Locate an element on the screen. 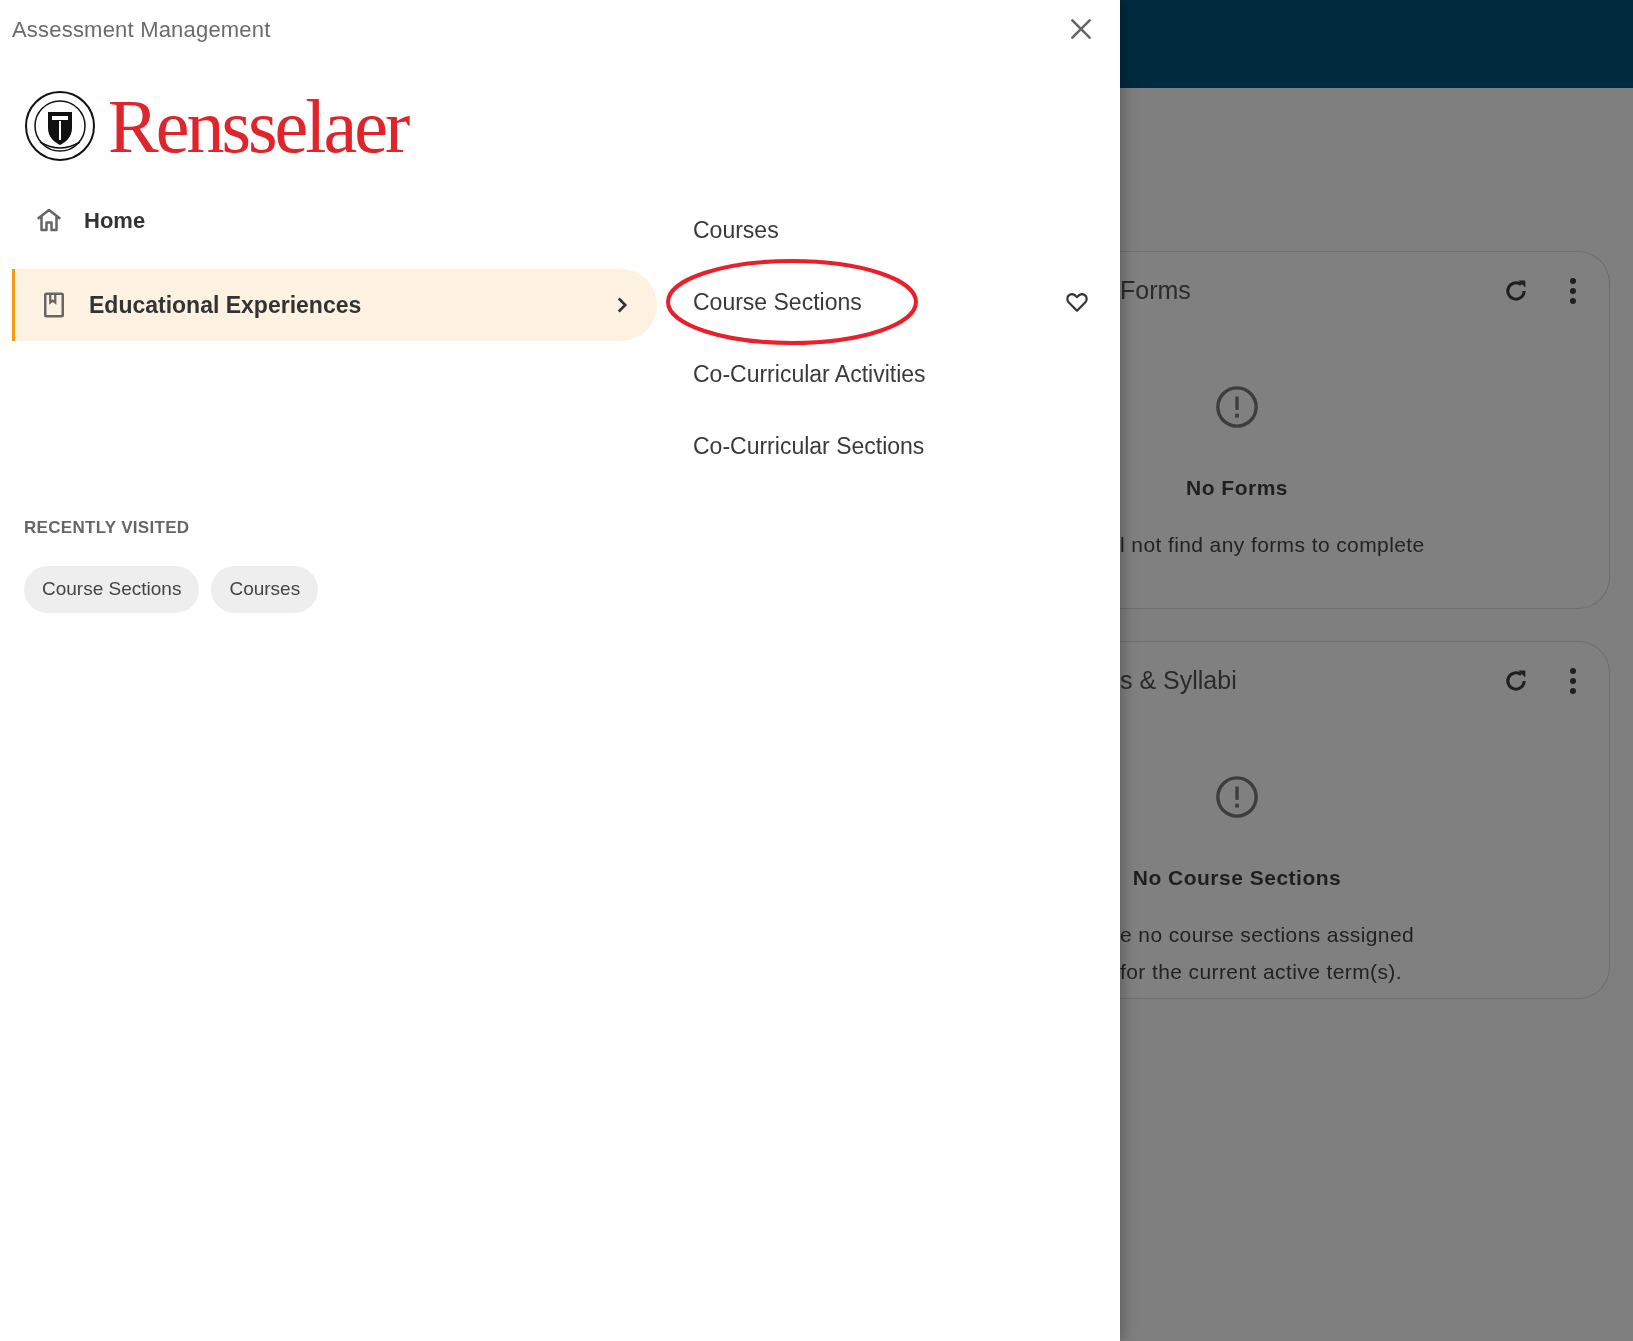 Image resolution: width=1633 pixels, height=1341 pixels. card-title: Forms is located at coordinates (1156, 291).